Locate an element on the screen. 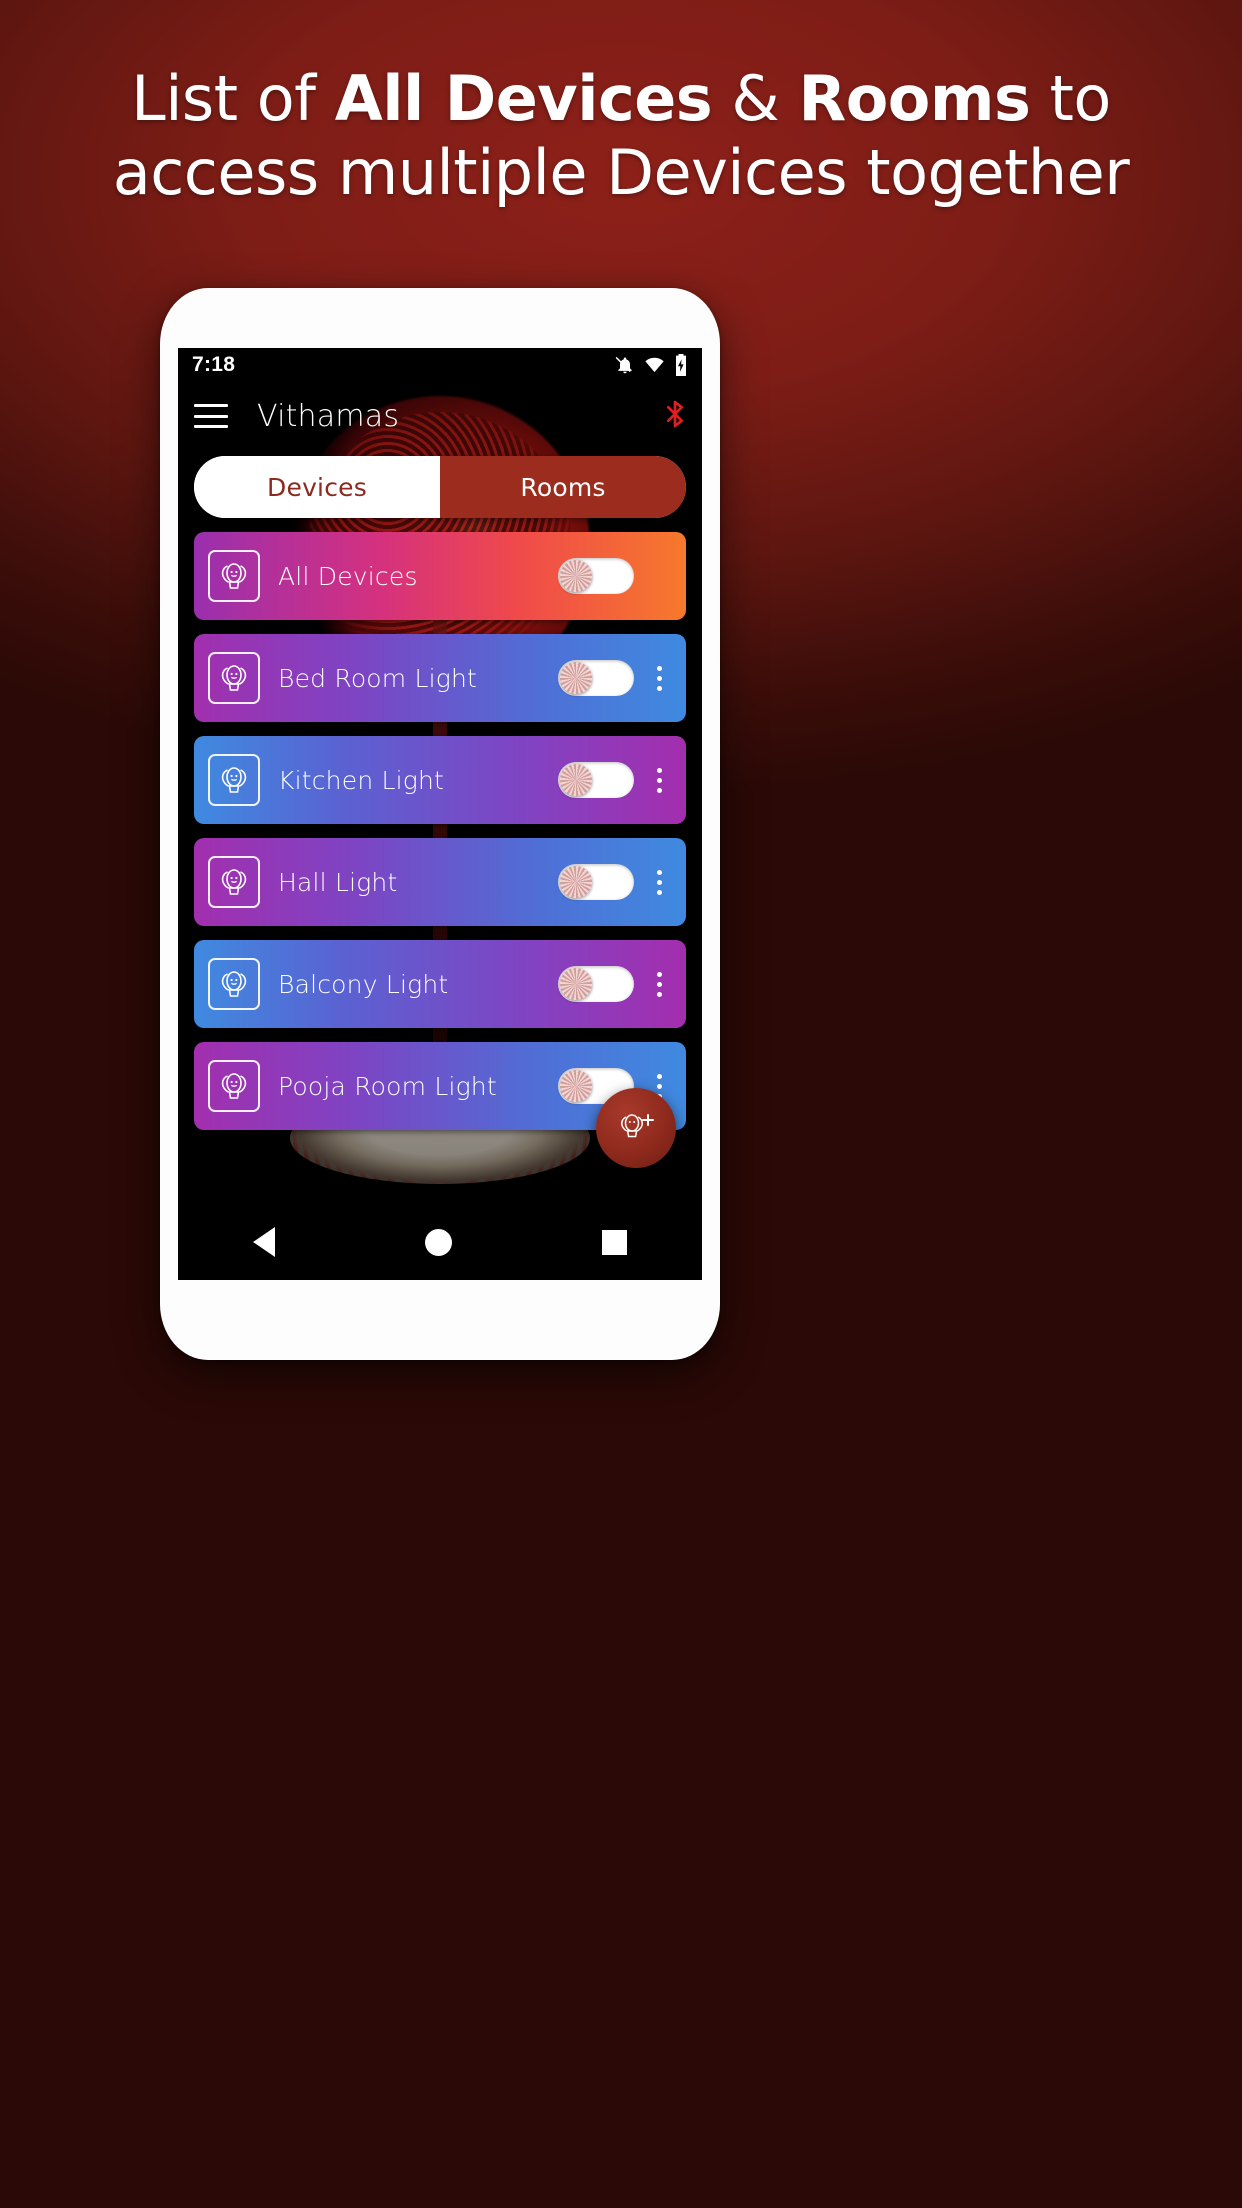 The image size is (1242, 2208). list-item-label: Pooja Room Light is located at coordinates (387, 1086).